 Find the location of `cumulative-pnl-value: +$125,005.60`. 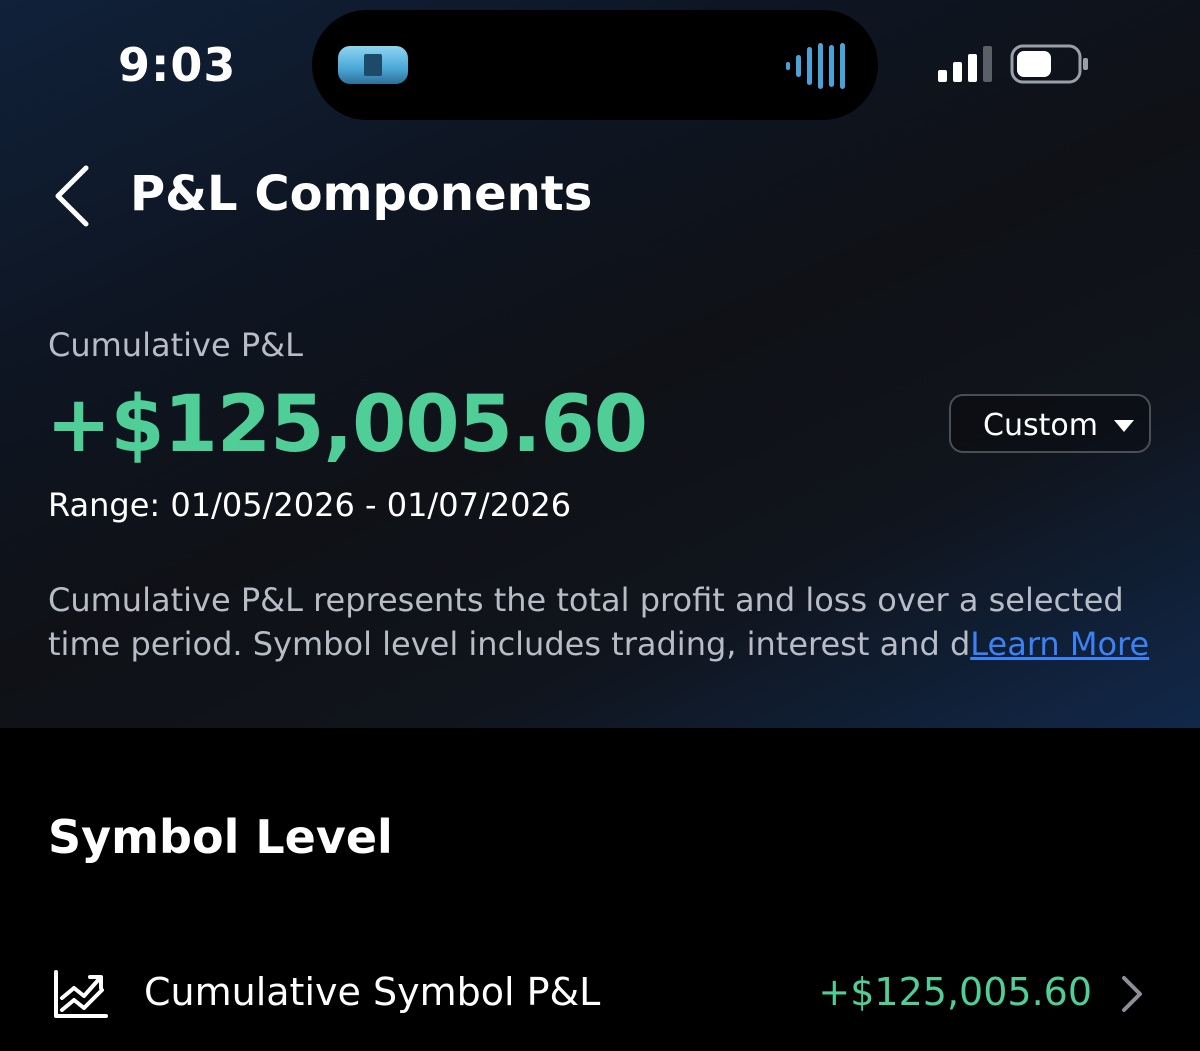

cumulative-pnl-value: +$125,005.60 is located at coordinates (347, 425).